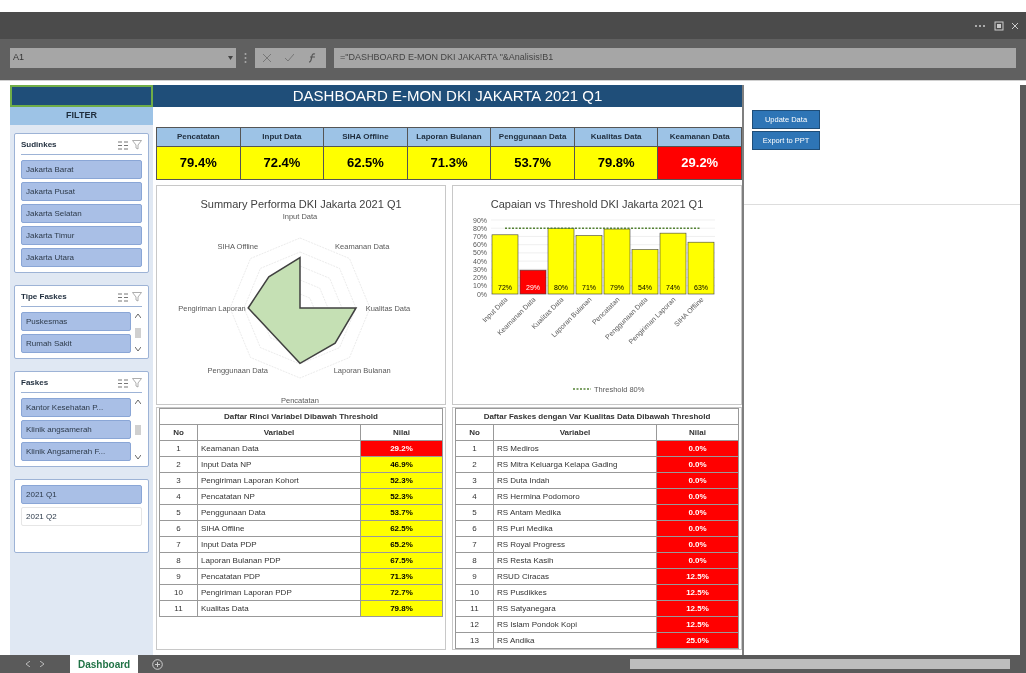  What do you see at coordinates (474, 640) in the screenshot?
I see `table-cell: 13` at bounding box center [474, 640].